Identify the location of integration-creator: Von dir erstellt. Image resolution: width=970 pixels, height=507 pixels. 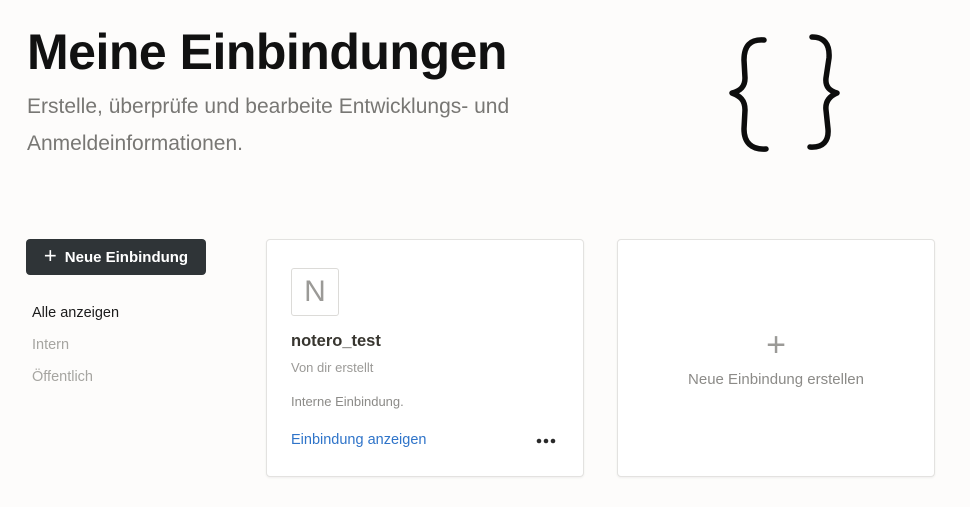
(332, 367).